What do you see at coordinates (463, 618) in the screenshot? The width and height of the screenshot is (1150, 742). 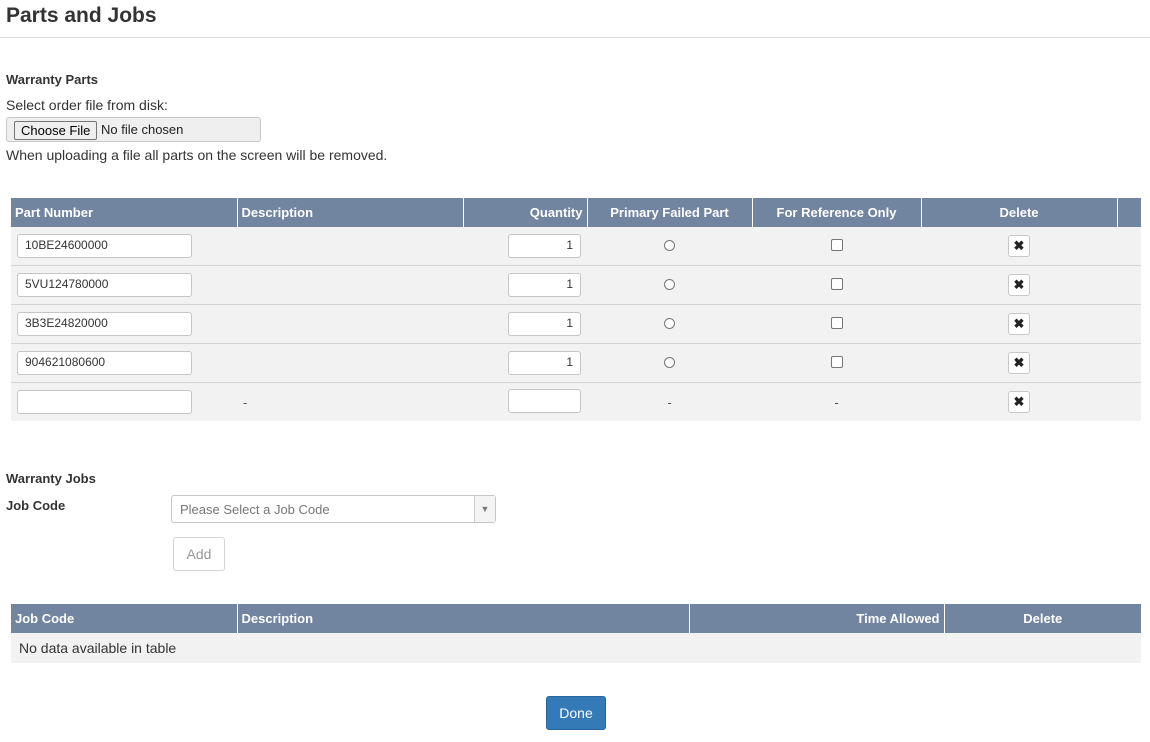 I see `col-job-description: Description` at bounding box center [463, 618].